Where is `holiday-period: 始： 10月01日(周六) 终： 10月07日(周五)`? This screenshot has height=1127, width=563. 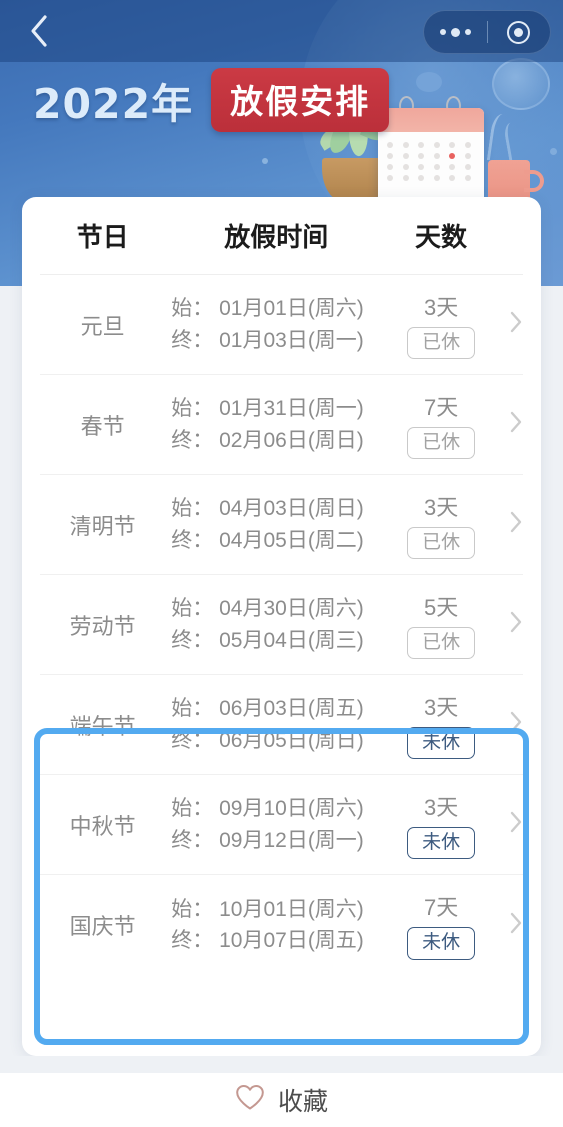 holiday-period: 始： 10月01日(周六) 终： 10月07日(周五) is located at coordinates (276, 925).